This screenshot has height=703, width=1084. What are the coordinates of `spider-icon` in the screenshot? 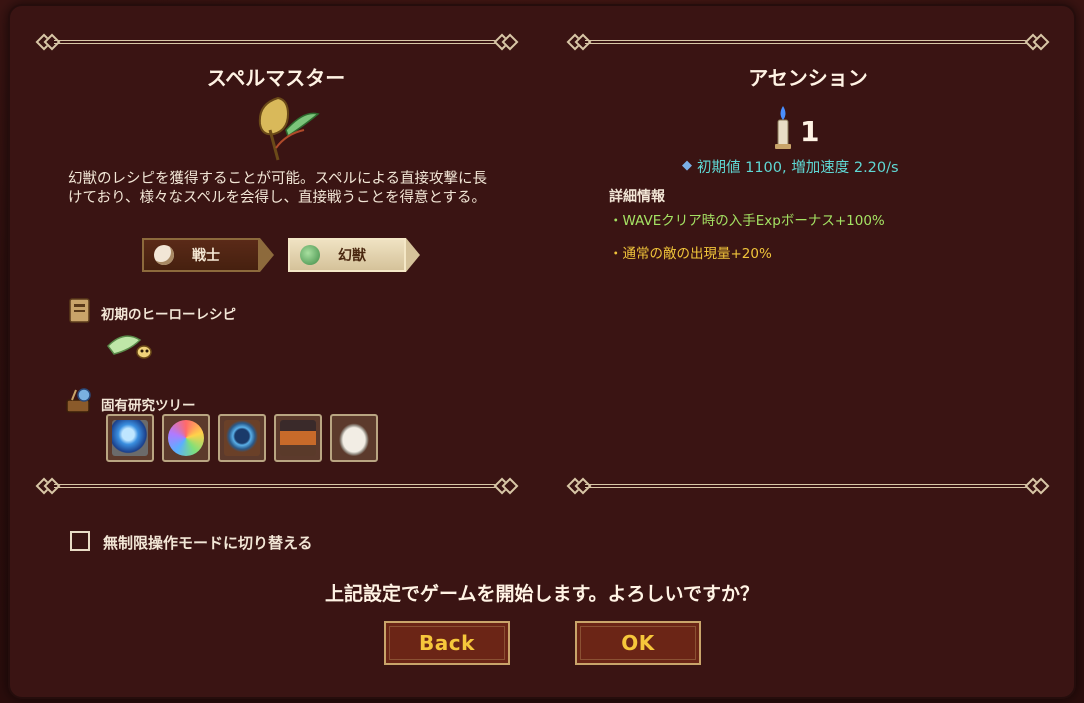 It's located at (242, 438).